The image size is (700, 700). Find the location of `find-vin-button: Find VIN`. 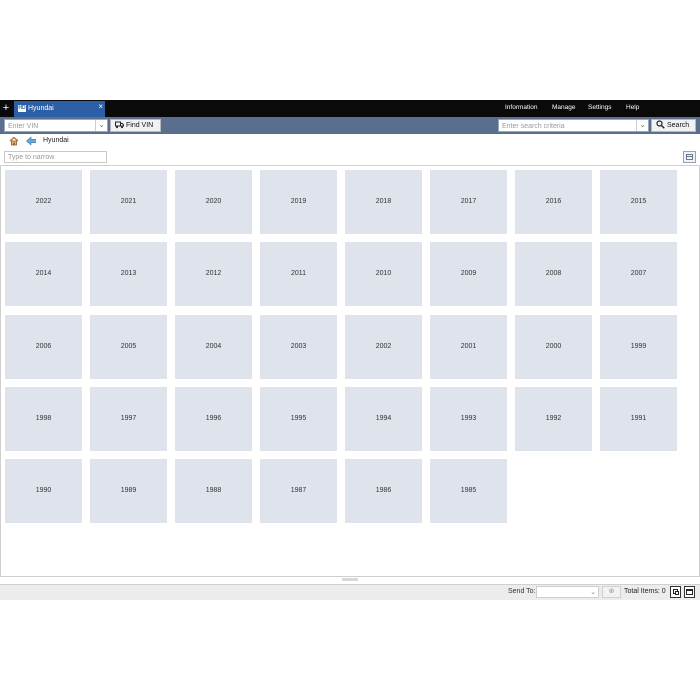

find-vin-button: Find VIN is located at coordinates (135, 125).